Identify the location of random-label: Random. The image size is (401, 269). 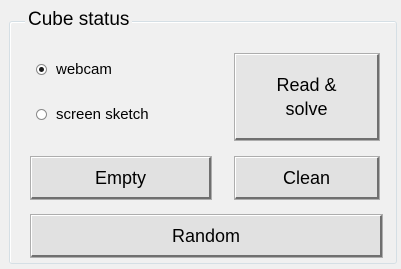
(206, 235).